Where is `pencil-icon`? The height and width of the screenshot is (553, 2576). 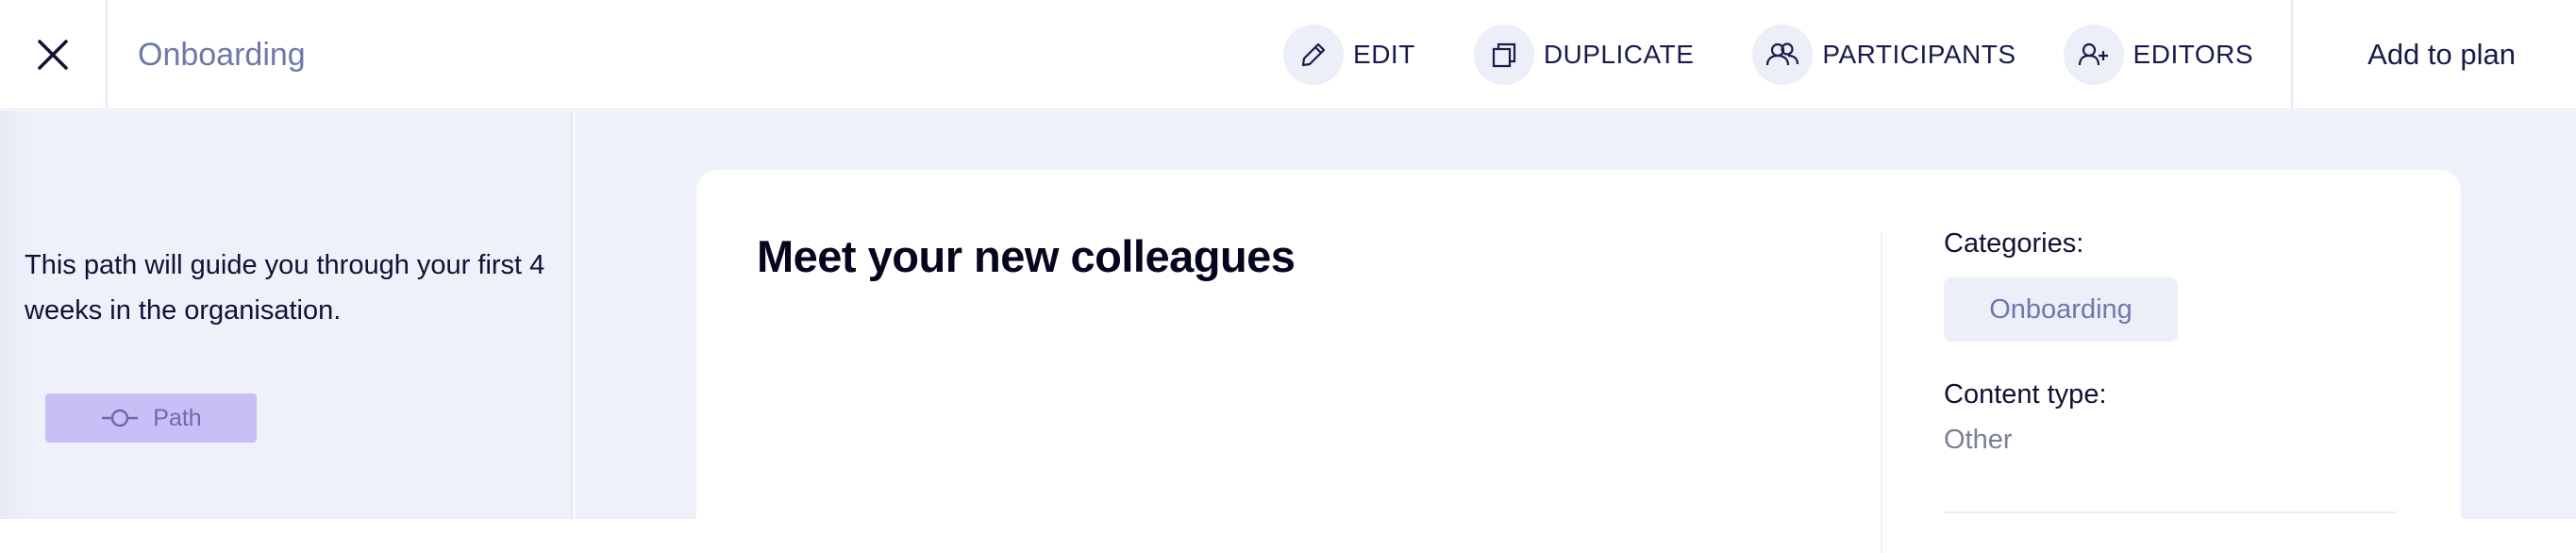
pencil-icon is located at coordinates (1313, 55).